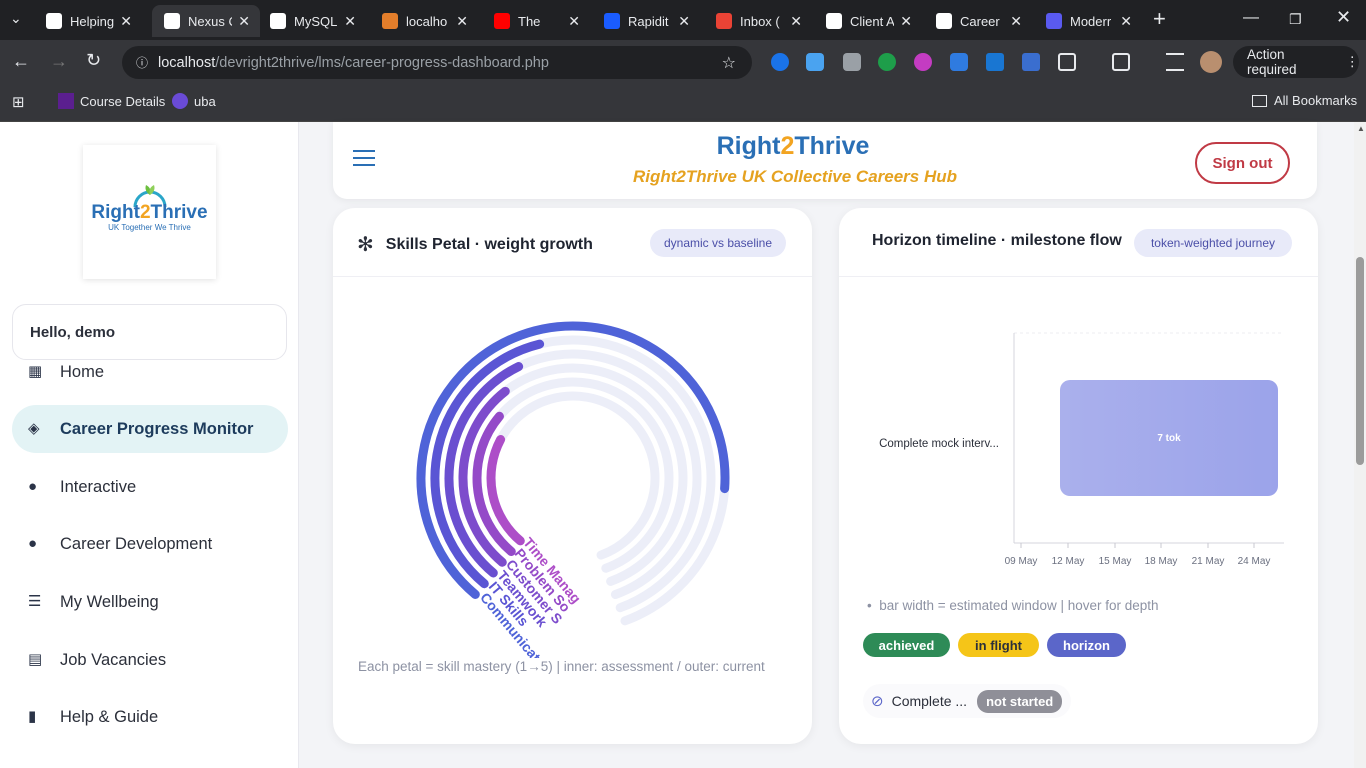 Image resolution: width=1366 pixels, height=768 pixels. I want to click on sidebar-item-my-wellbeing: ☰ My Wellbeing, so click(149, 602).